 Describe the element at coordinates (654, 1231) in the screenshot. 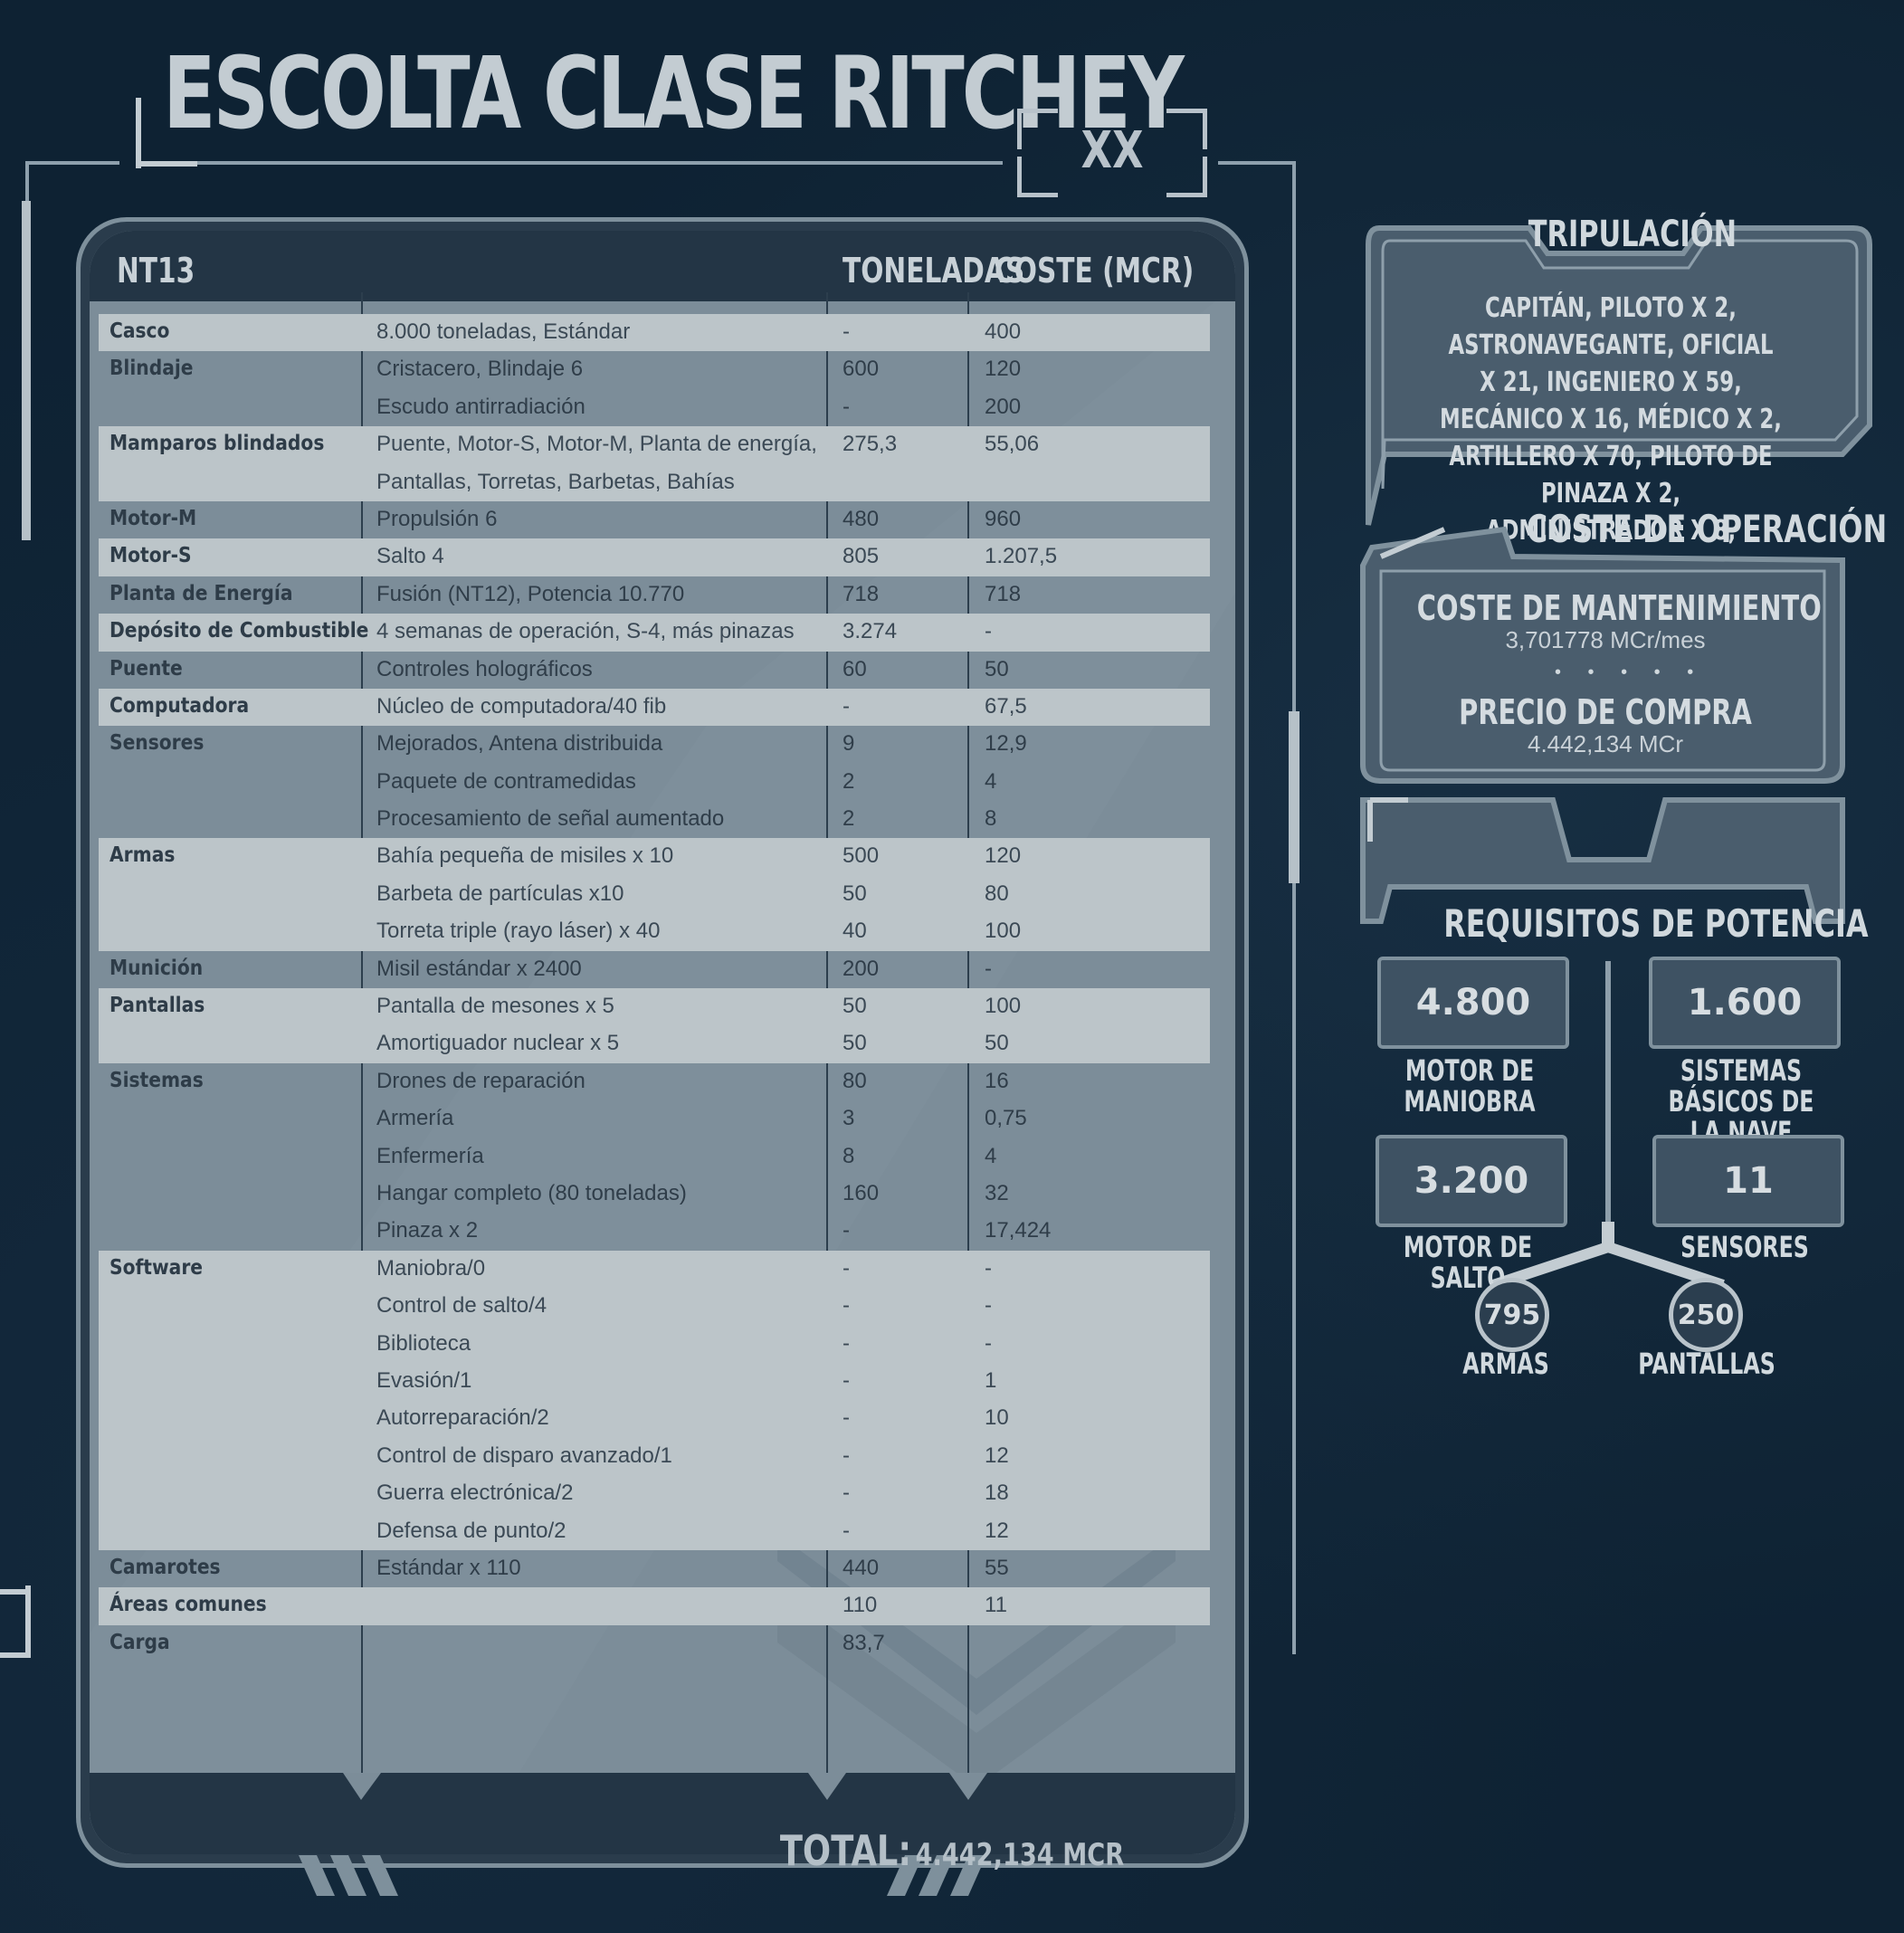

I see `table-row: Pinaza x 2 - 17,424` at that location.